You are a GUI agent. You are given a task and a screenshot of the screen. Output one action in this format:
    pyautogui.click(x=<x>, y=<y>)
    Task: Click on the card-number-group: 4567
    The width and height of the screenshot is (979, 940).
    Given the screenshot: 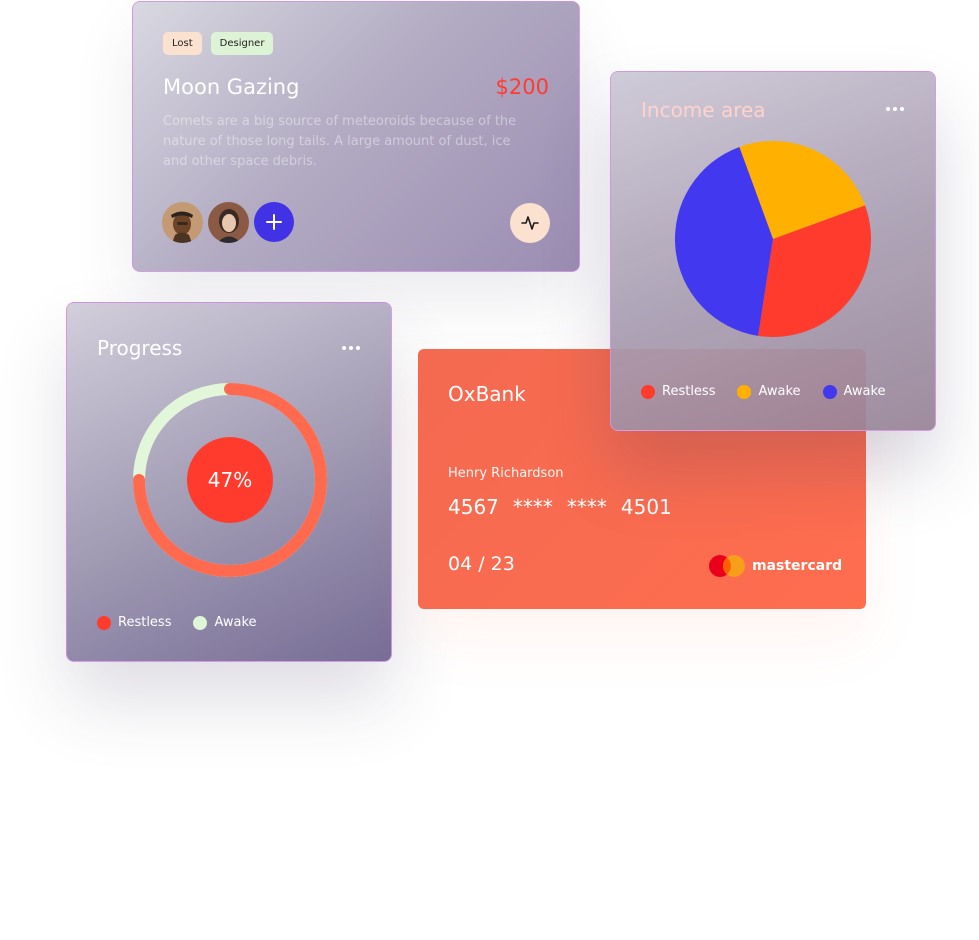 What is the action you would take?
    pyautogui.click(x=473, y=507)
    